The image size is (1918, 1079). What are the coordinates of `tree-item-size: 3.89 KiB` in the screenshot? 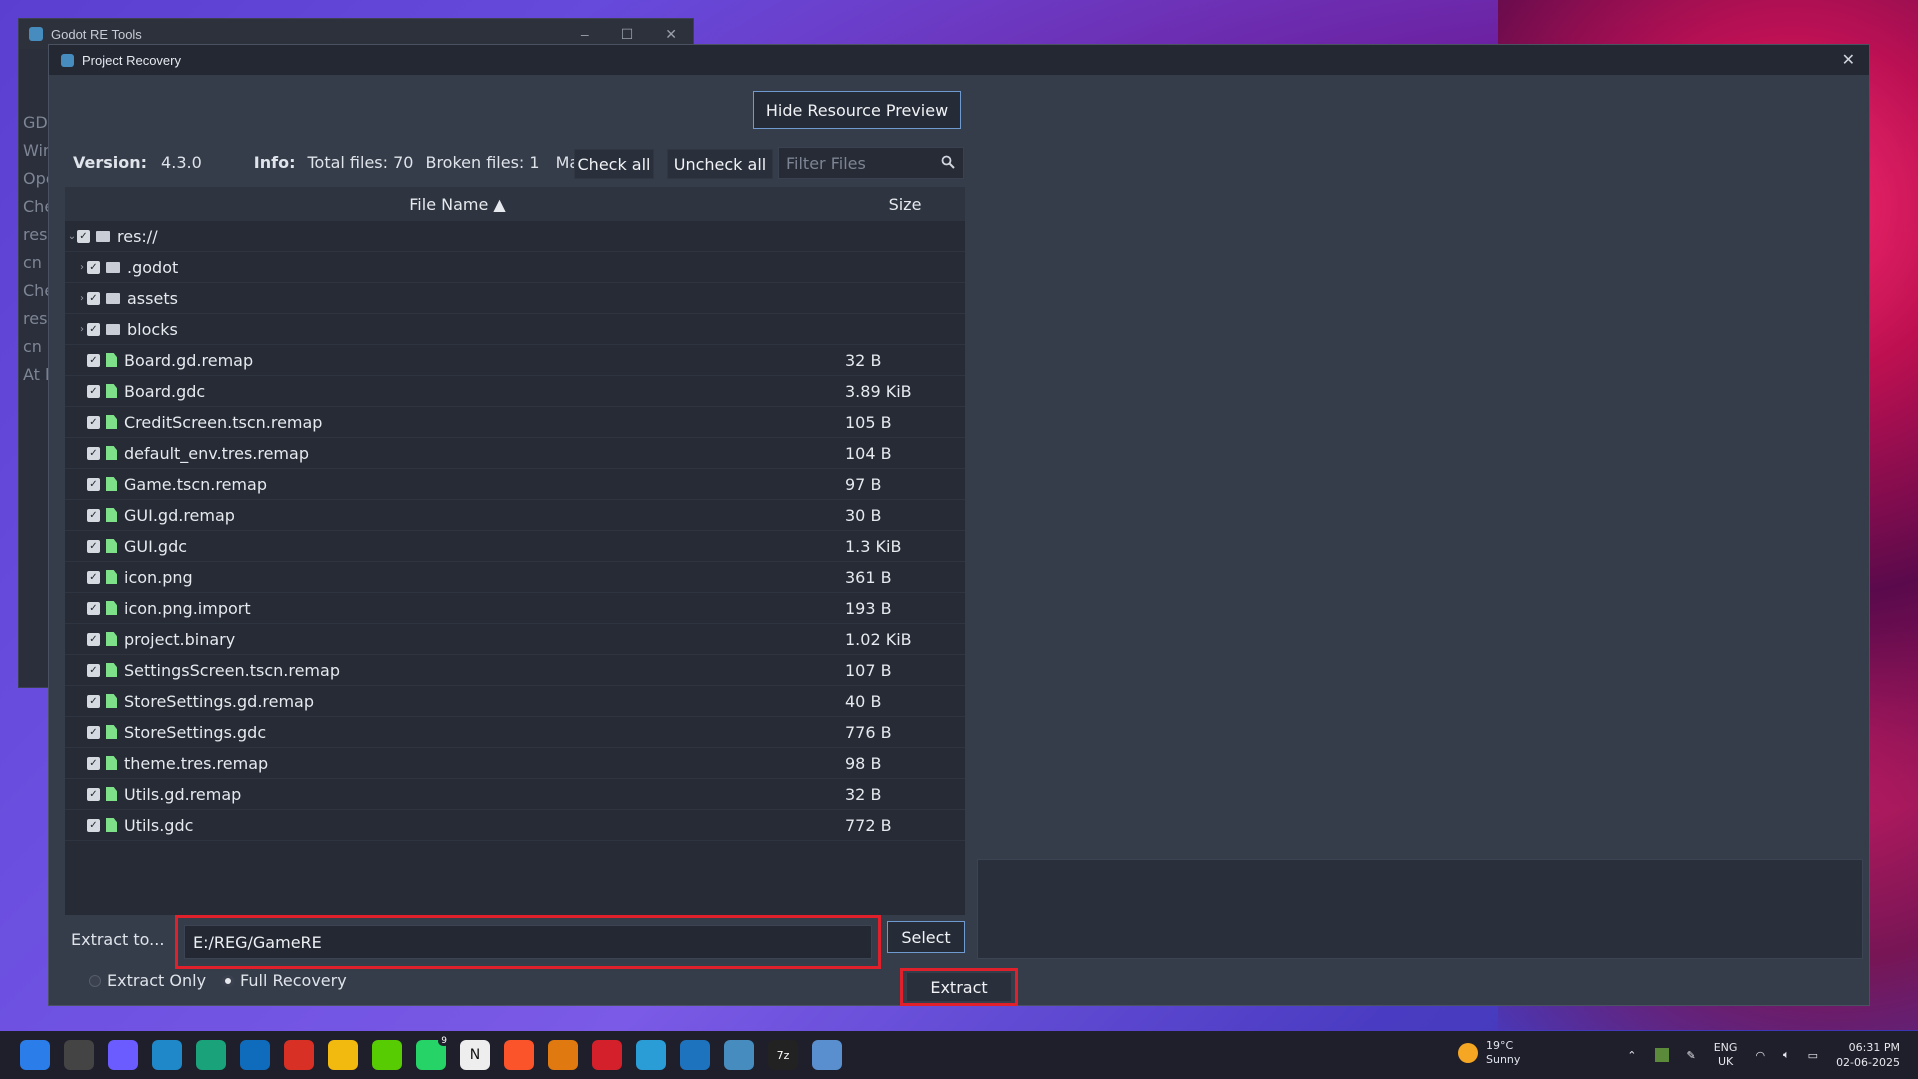 It's located at (878, 391).